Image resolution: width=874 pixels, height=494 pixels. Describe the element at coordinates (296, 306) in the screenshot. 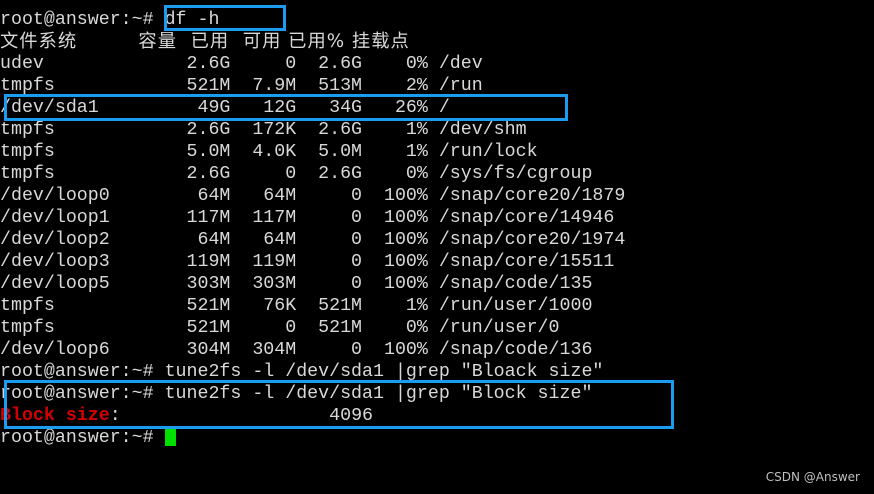

I see `df-row: tmpfs 521M 76K 521M 1% /run/user/1000` at that location.